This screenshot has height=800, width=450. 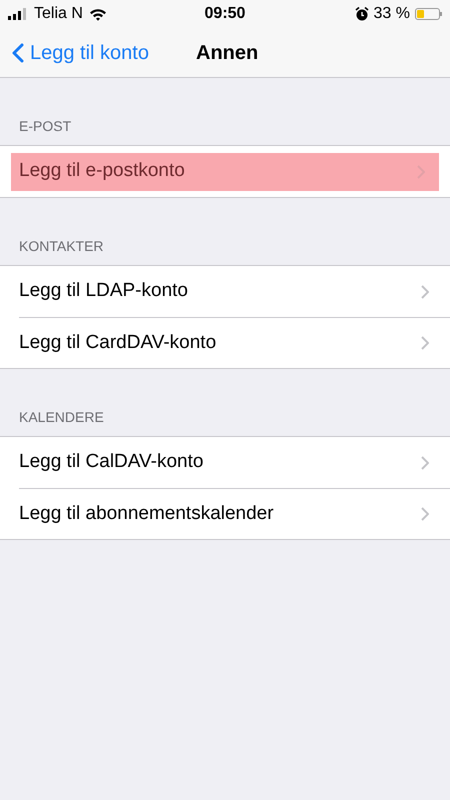 What do you see at coordinates (61, 246) in the screenshot?
I see `section-header: KONTAKTER` at bounding box center [61, 246].